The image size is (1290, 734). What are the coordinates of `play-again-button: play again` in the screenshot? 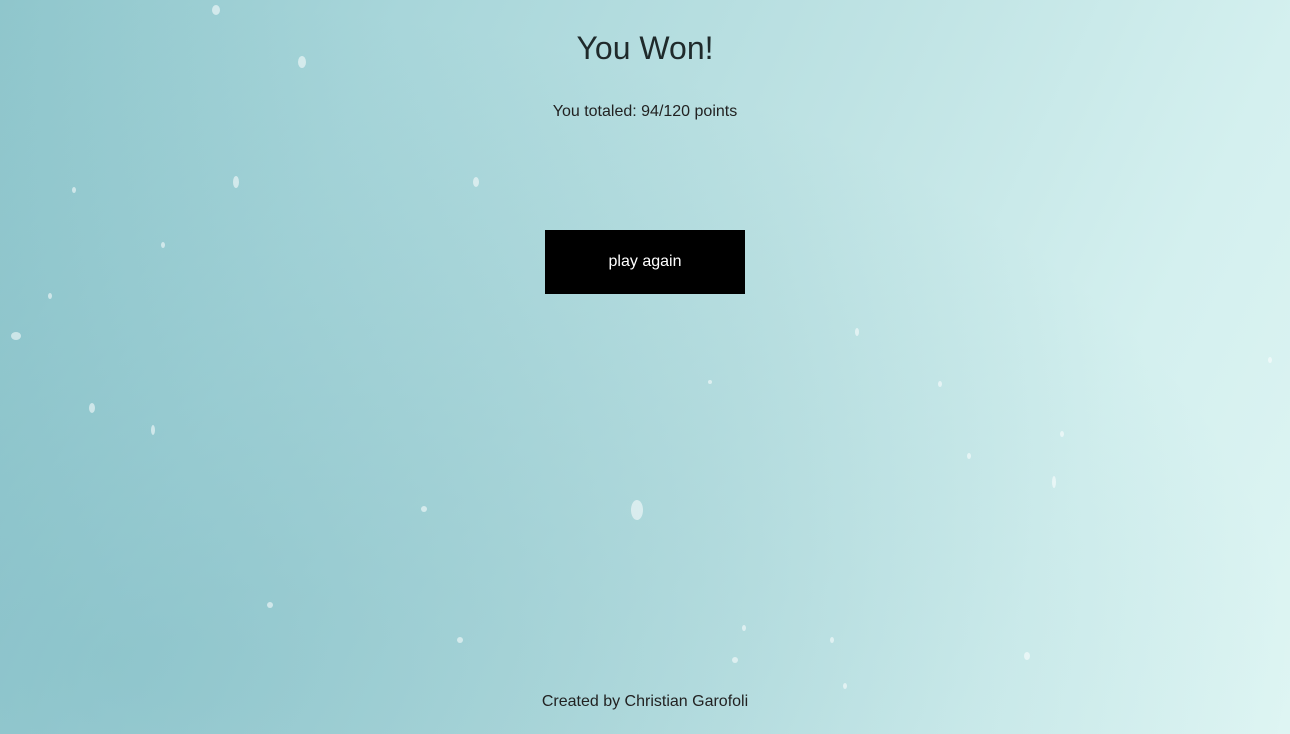 It's located at (645, 262).